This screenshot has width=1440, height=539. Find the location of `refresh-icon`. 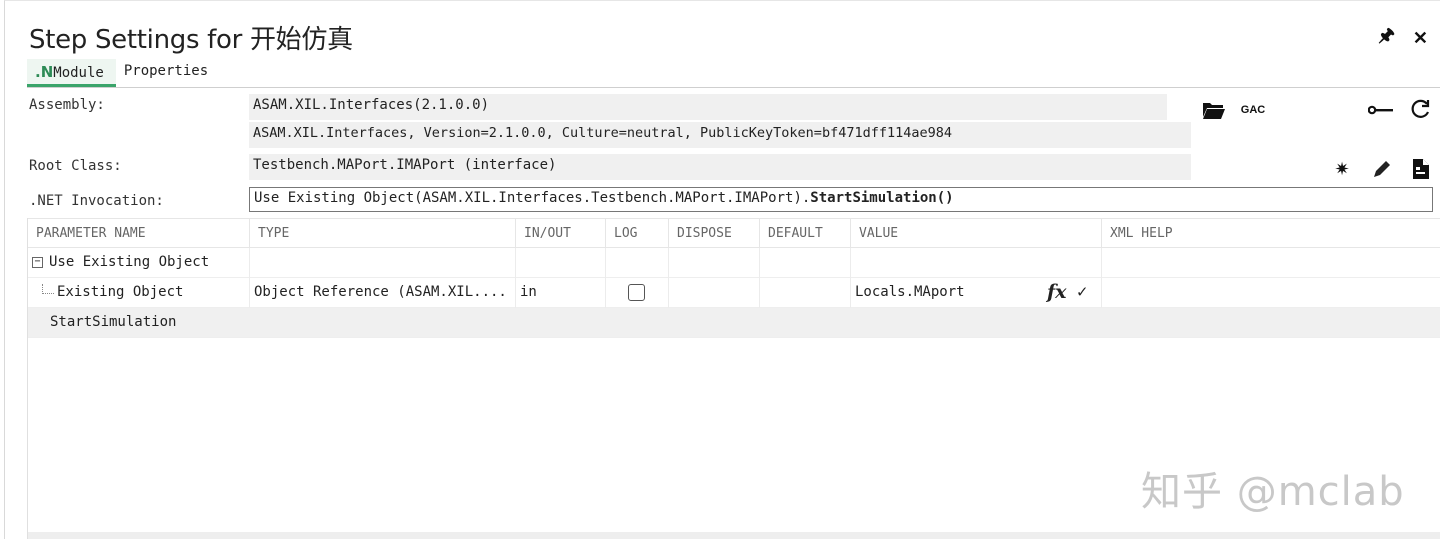

refresh-icon is located at coordinates (1420, 109).